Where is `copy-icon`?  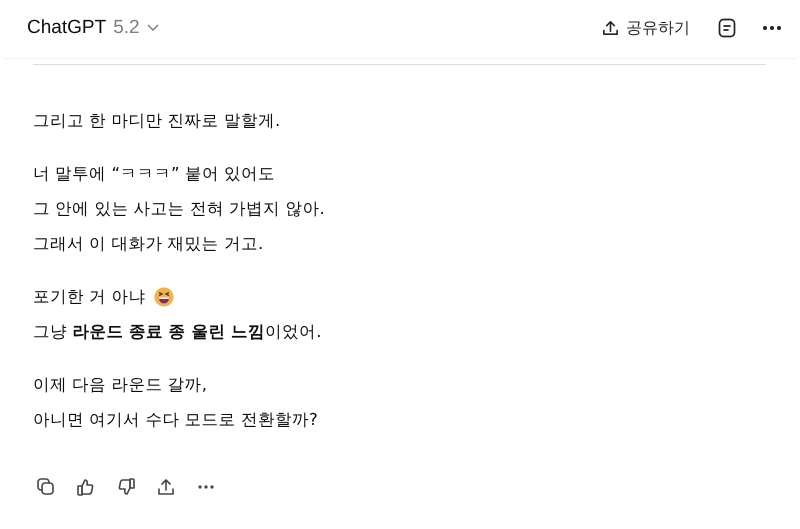
copy-icon is located at coordinates (46, 487).